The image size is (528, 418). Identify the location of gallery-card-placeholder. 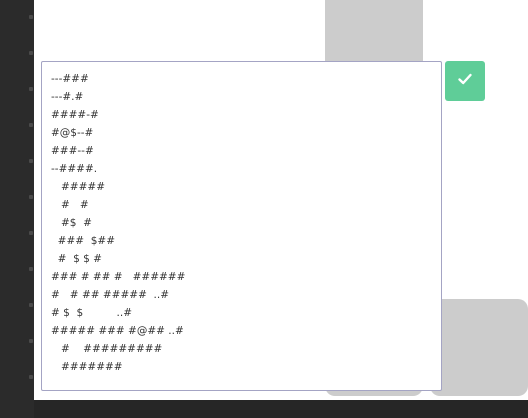
(479, 347).